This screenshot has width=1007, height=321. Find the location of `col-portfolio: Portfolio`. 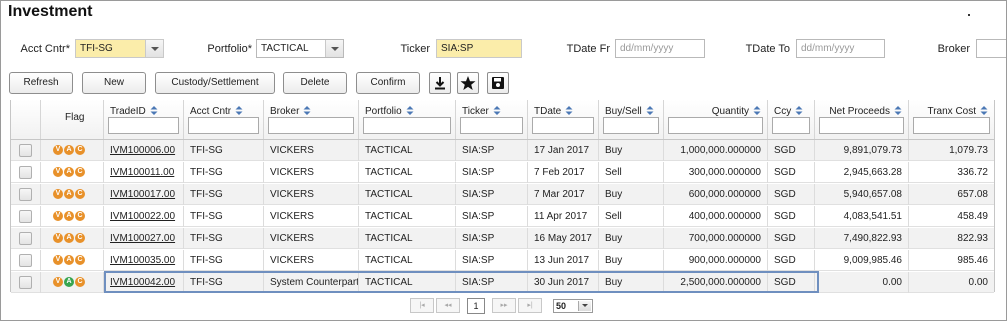

col-portfolio: Portfolio is located at coordinates (407, 120).